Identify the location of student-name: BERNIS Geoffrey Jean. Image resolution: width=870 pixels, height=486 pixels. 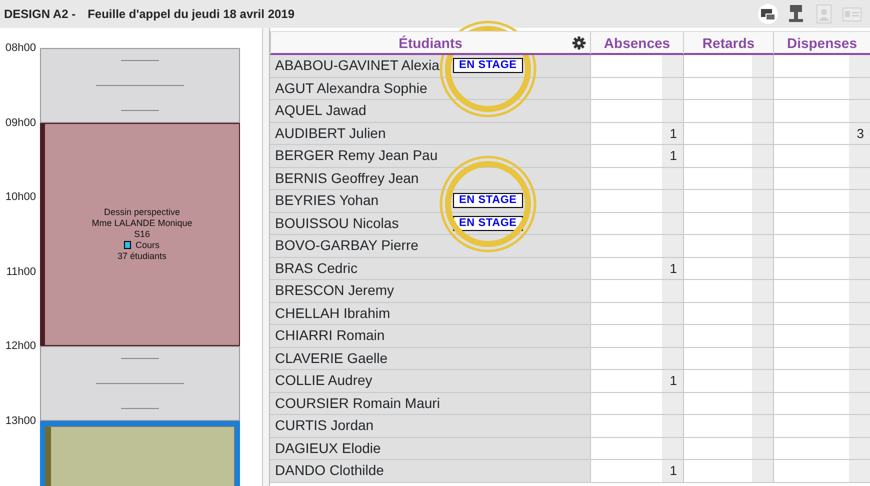
(347, 178).